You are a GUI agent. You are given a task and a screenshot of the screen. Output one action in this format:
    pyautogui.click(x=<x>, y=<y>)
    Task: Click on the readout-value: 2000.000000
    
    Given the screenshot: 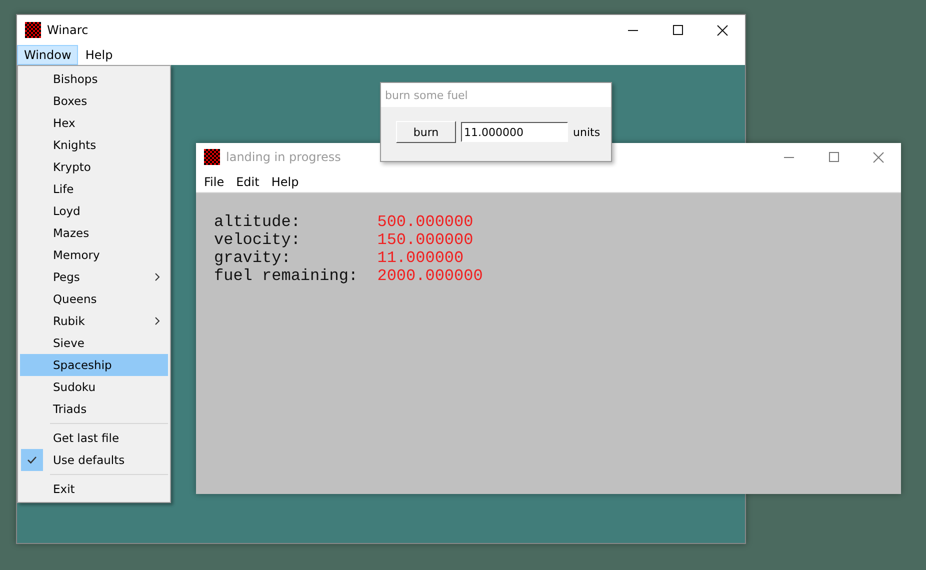 What is the action you would take?
    pyautogui.click(x=430, y=276)
    